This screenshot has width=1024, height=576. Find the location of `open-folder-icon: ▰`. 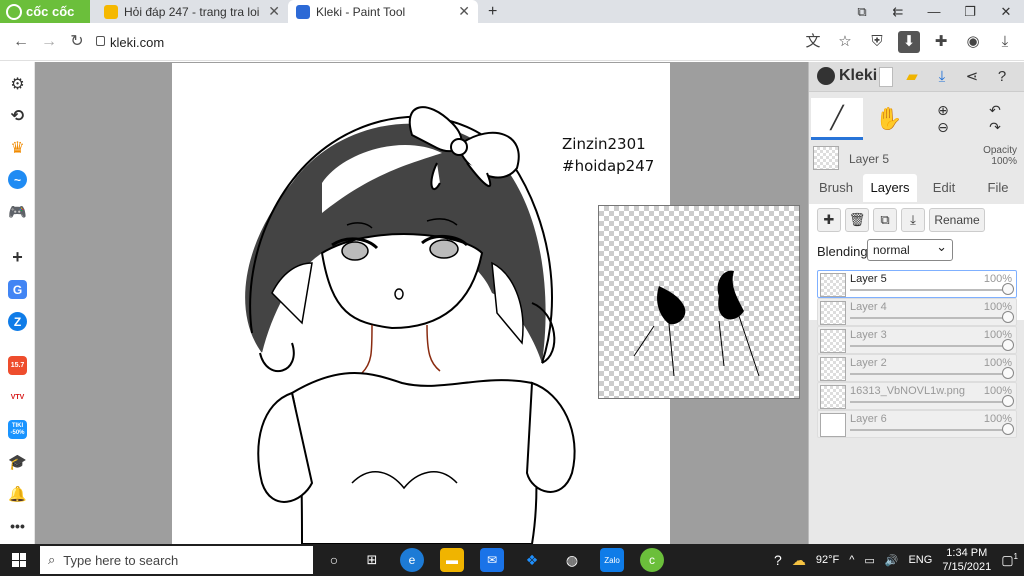

open-folder-icon: ▰ is located at coordinates (912, 77).